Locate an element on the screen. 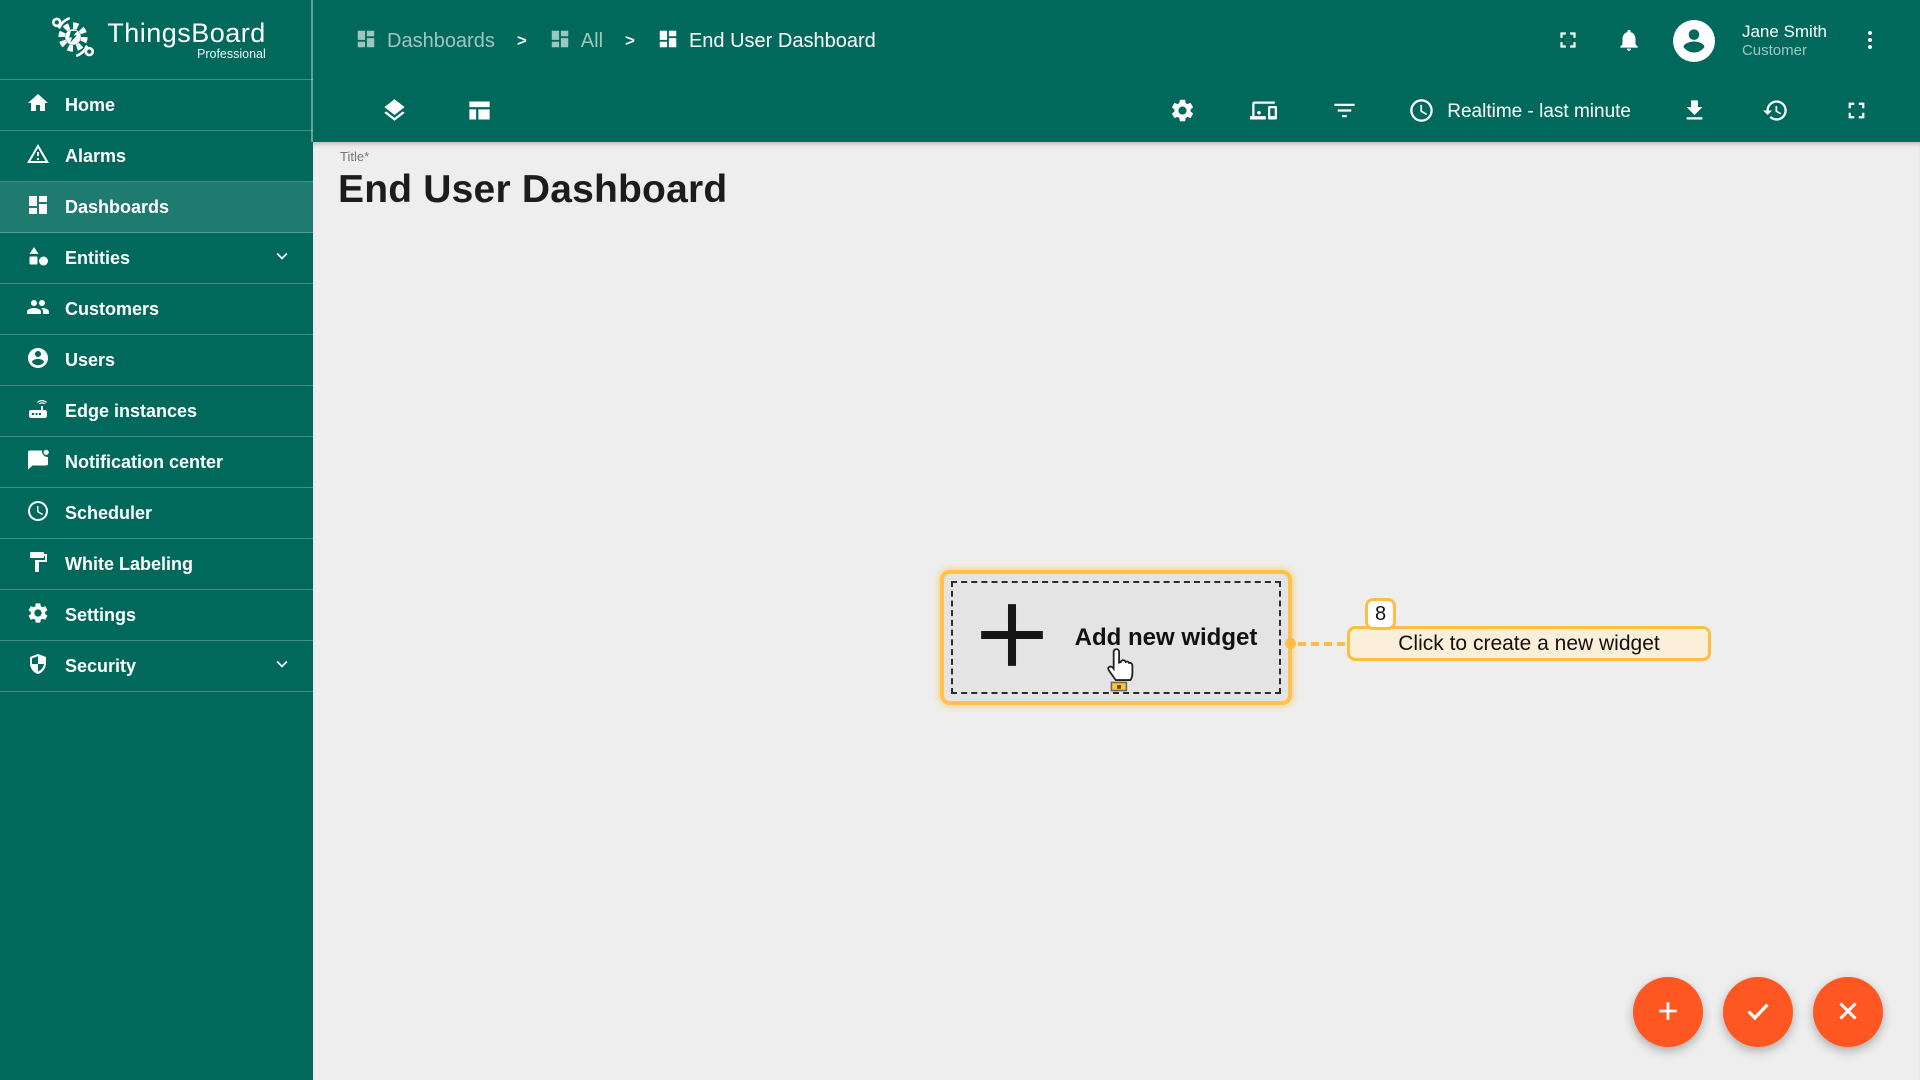 This screenshot has width=1920, height=1080. manage-states-button is located at coordinates (479, 112).